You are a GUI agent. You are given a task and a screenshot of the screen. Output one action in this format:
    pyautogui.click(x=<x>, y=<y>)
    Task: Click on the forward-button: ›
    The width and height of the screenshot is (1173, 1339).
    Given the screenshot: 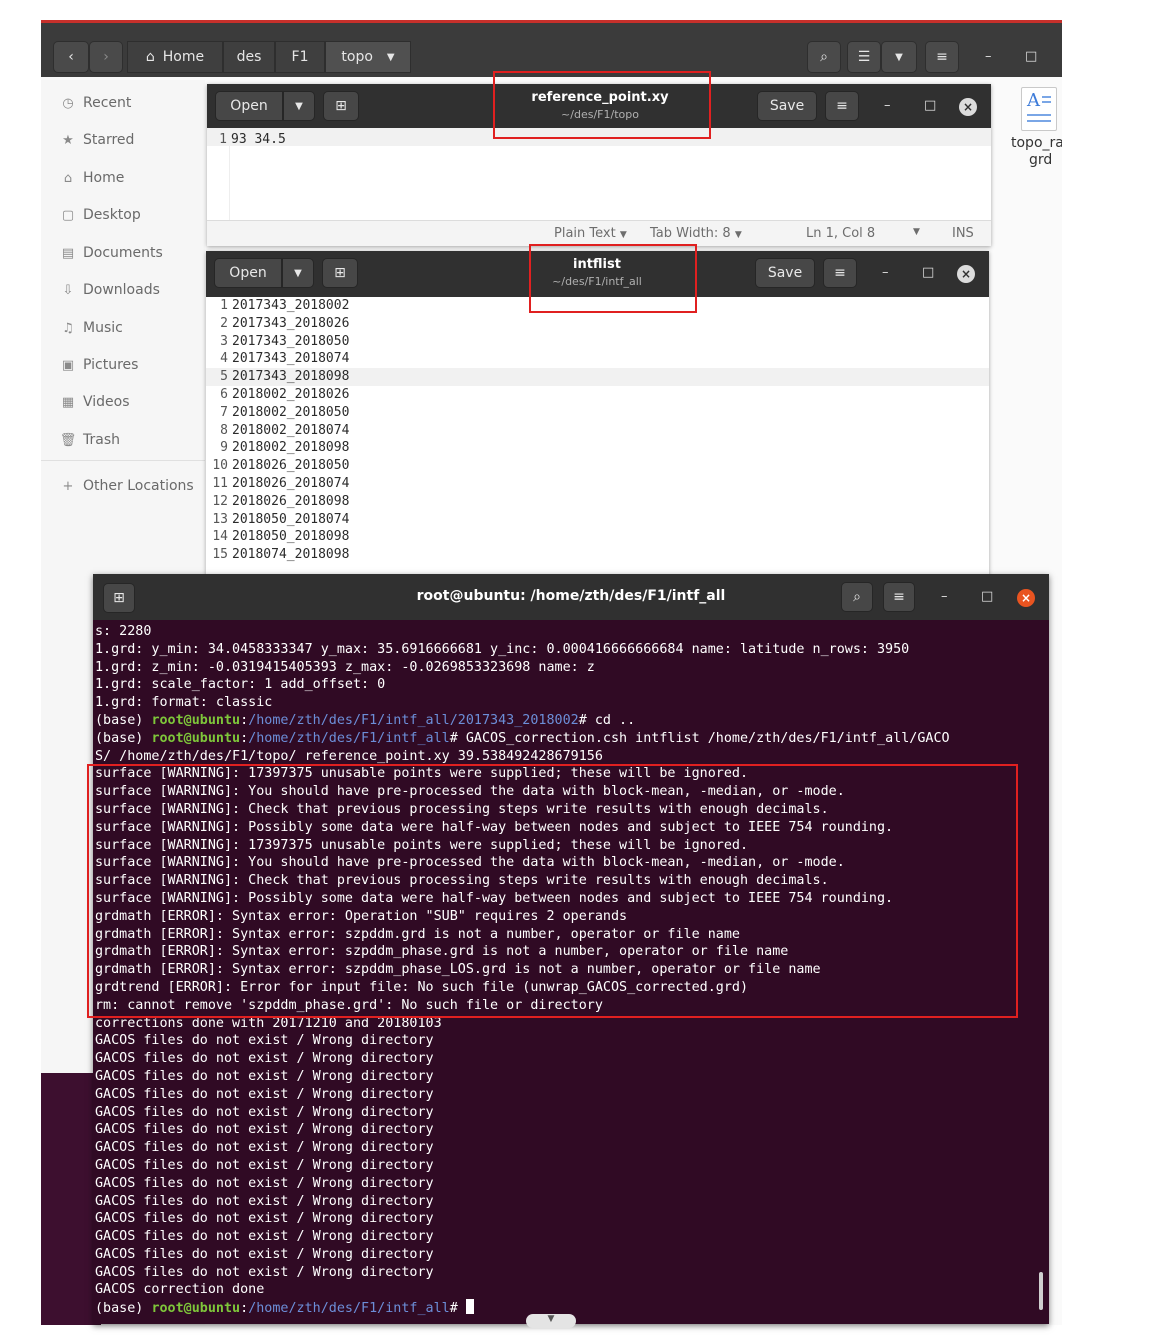 What is the action you would take?
    pyautogui.click(x=106, y=57)
    